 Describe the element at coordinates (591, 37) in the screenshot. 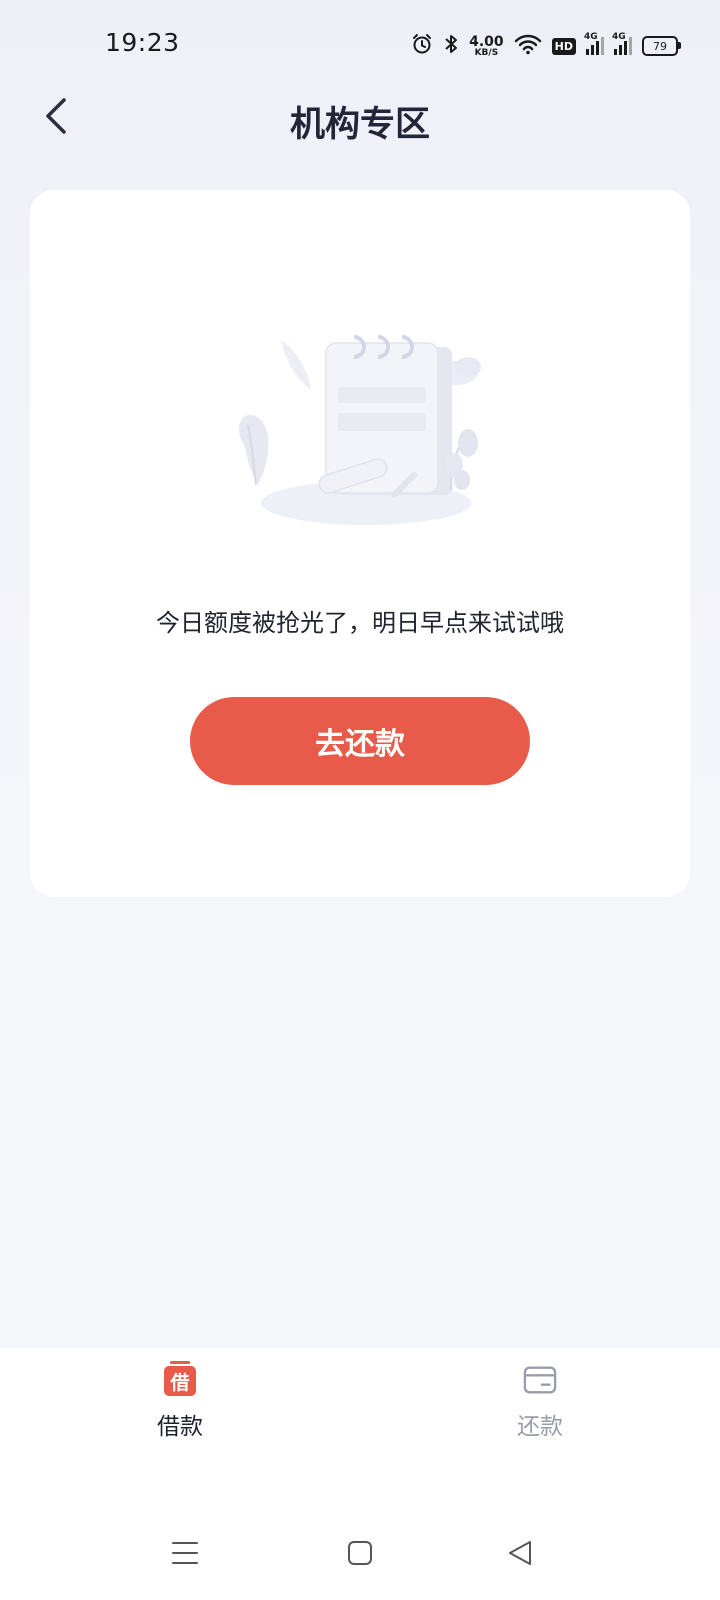

I see `signal-label-1: 4G` at that location.